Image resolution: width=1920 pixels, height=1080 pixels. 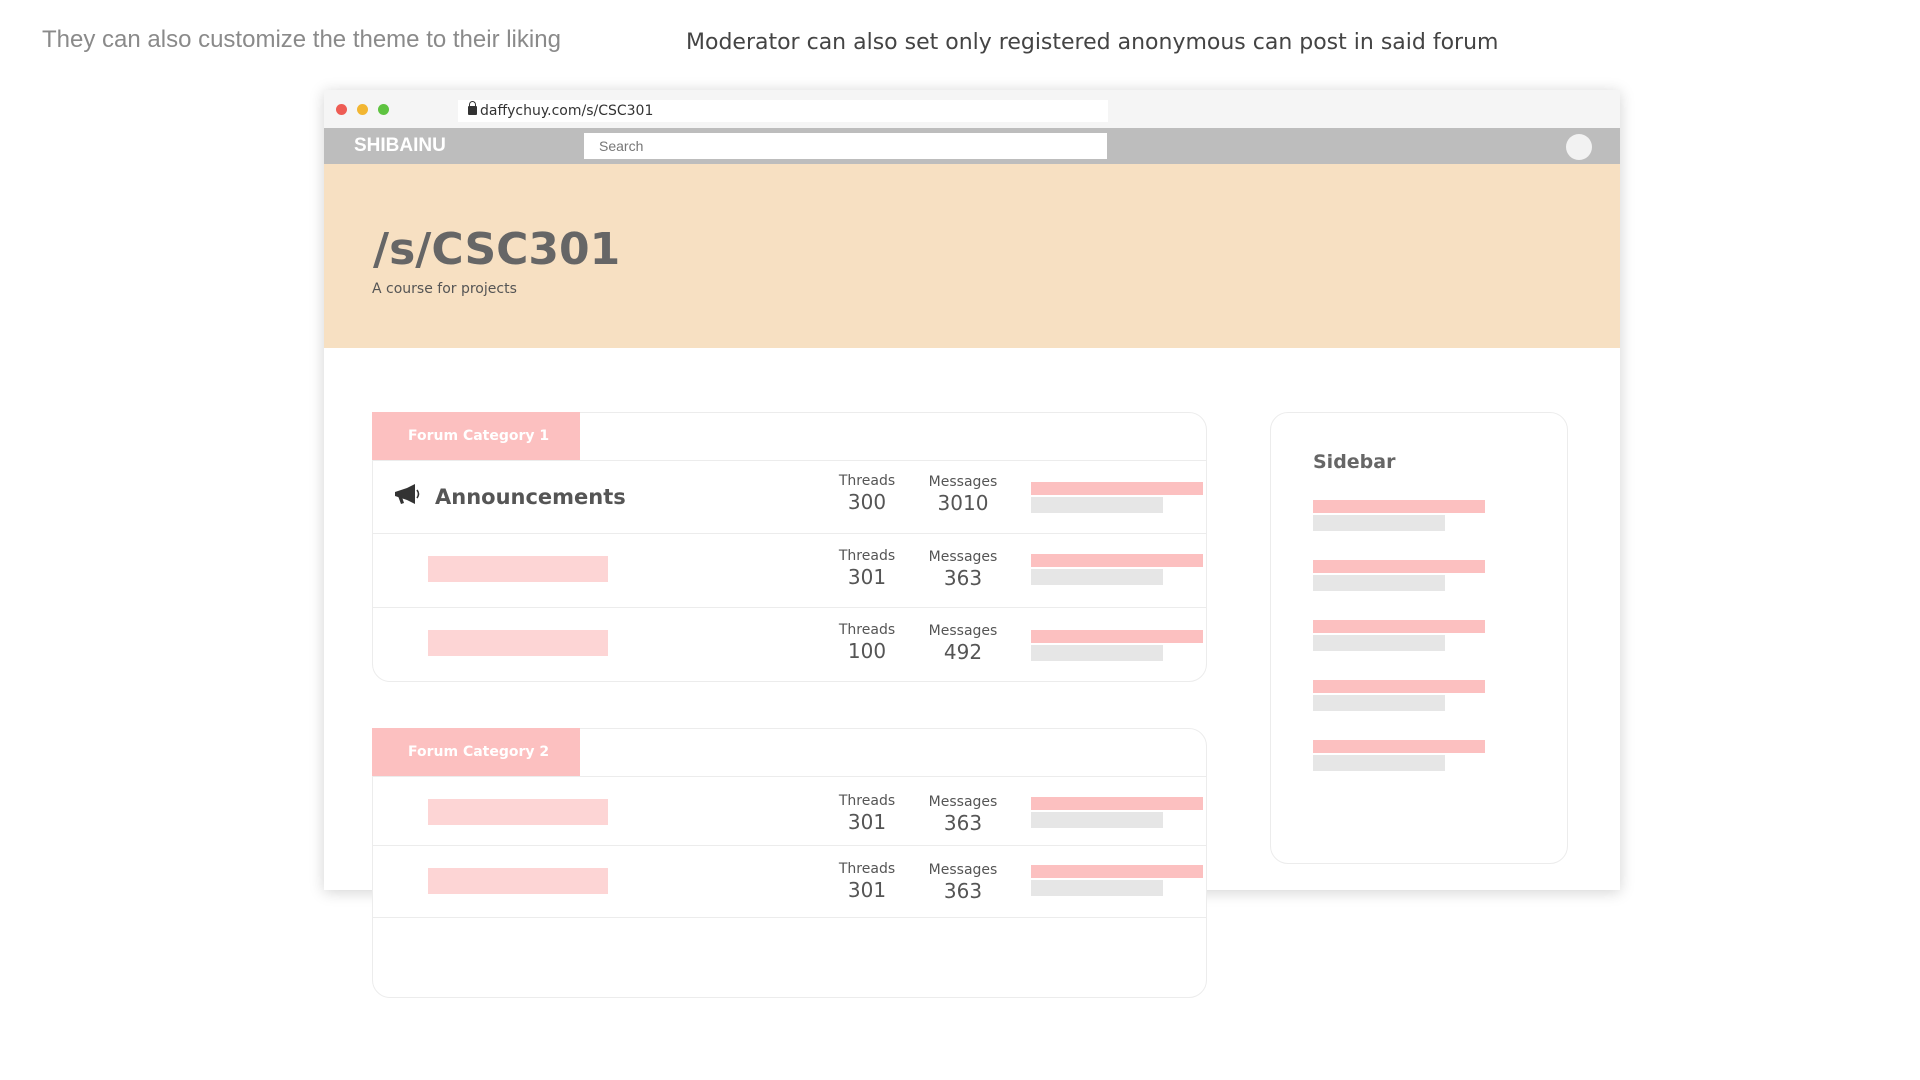 I want to click on threads-count: 300, so click(x=867, y=502).